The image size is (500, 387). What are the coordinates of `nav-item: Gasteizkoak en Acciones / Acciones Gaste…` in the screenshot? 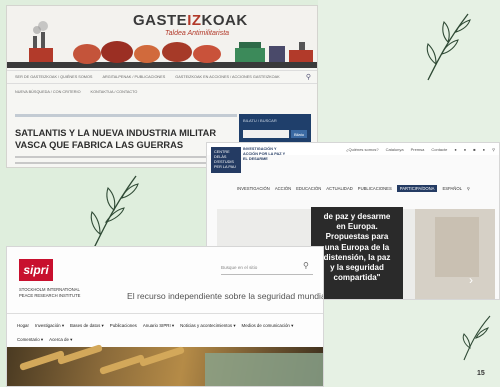 It's located at (227, 77).